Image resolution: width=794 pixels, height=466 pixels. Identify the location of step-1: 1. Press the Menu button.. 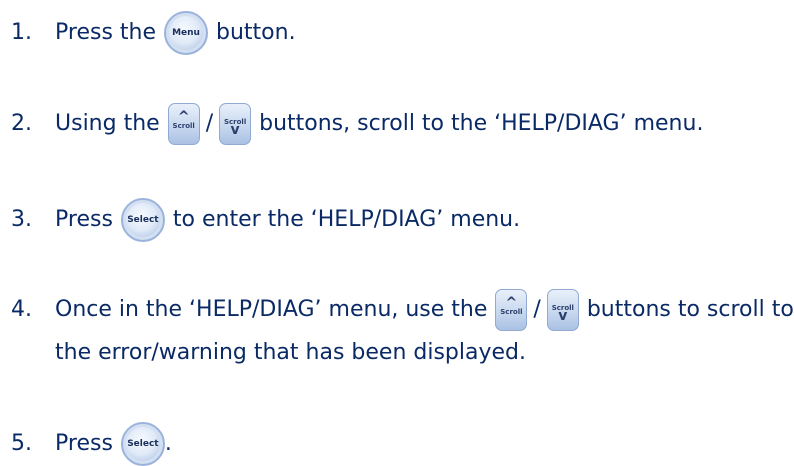
(148, 33).